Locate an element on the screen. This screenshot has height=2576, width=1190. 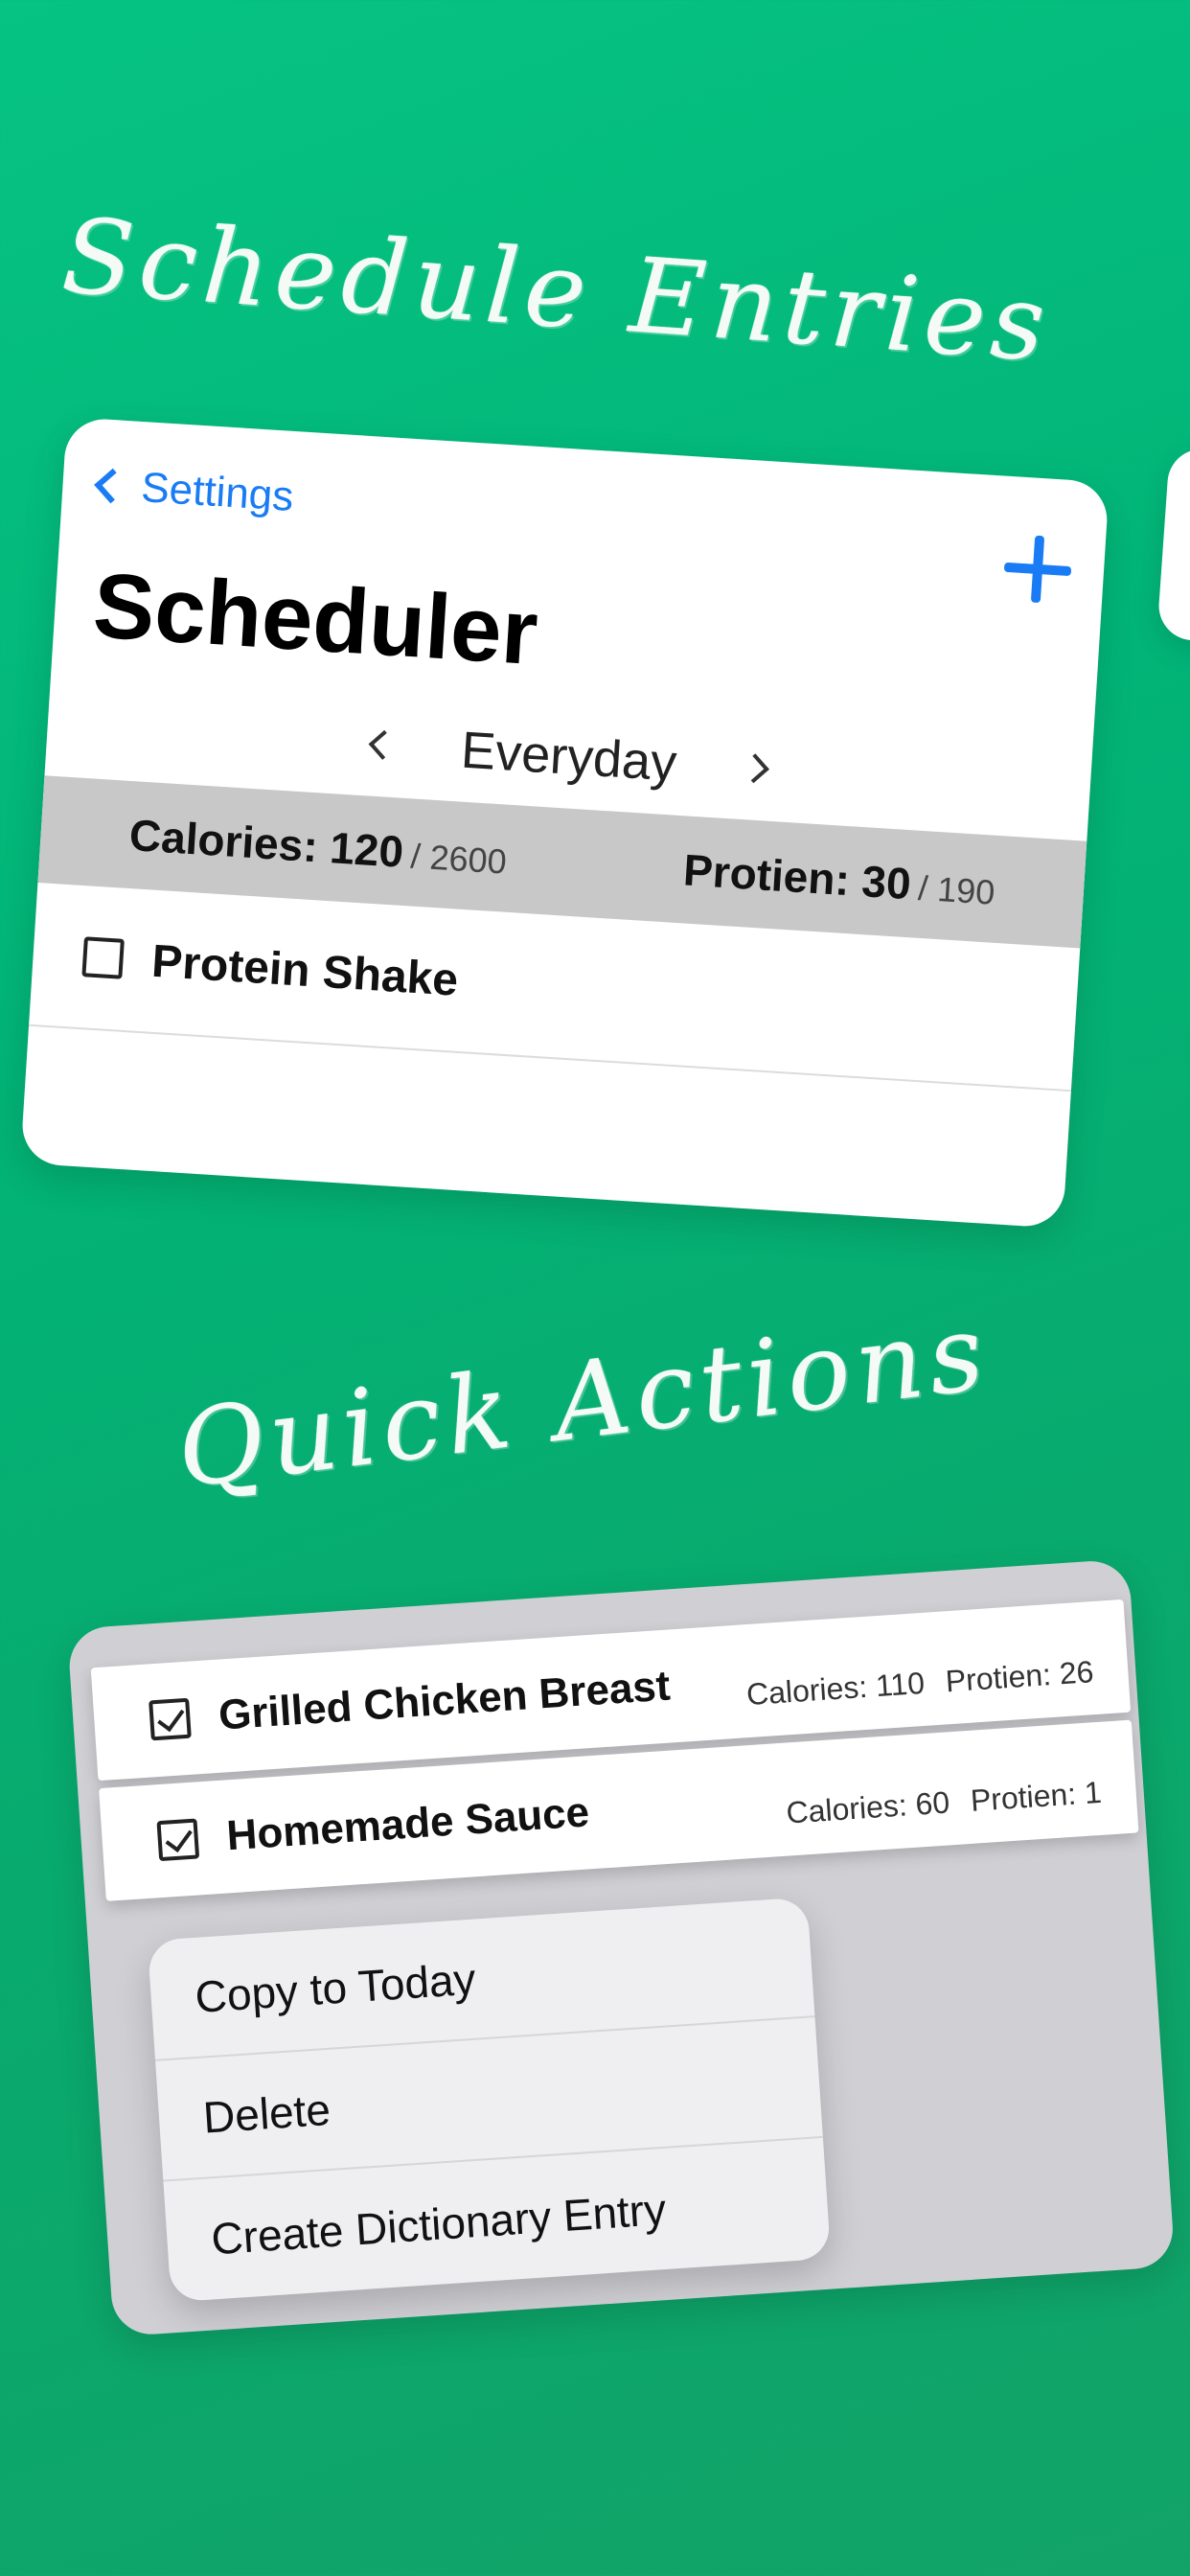
entry-name: Protein Shake is located at coordinates (304, 970).